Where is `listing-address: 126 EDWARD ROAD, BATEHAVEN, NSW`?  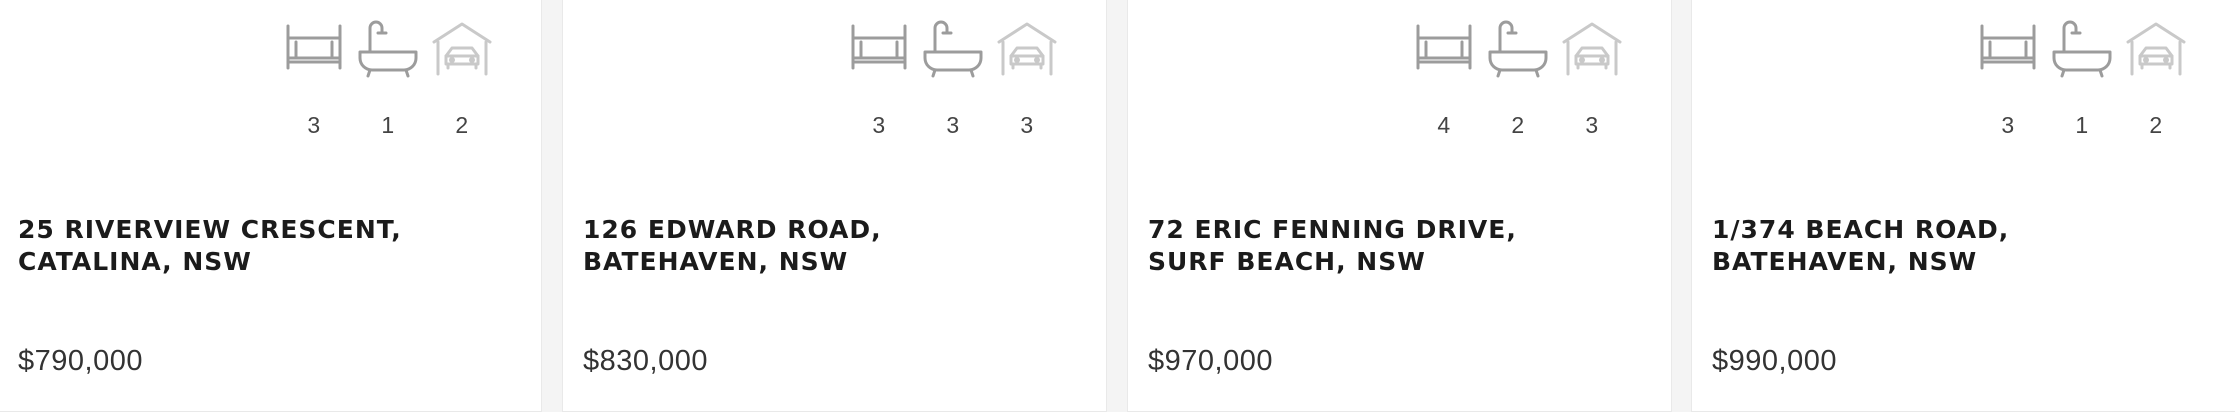
listing-address: 126 EDWARD ROAD, BATEHAVEN, NSW is located at coordinates (823, 246).